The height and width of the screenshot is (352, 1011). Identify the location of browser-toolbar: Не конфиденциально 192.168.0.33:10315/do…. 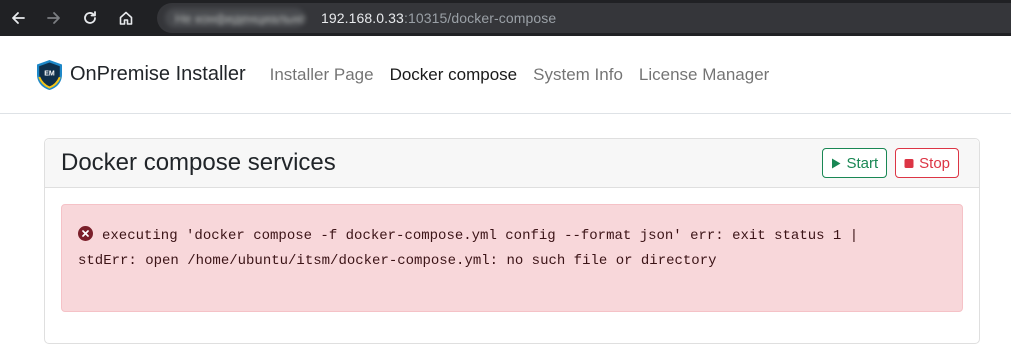
(505, 18).